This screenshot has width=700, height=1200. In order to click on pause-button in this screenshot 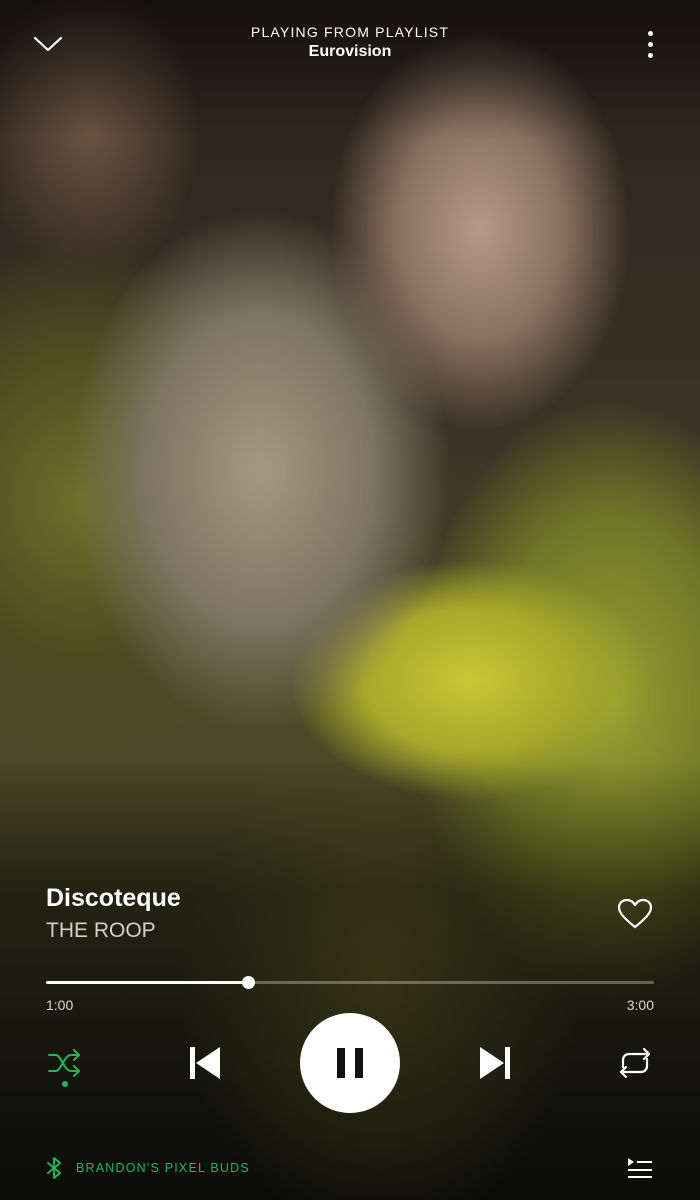, I will do `click(350, 1063)`.